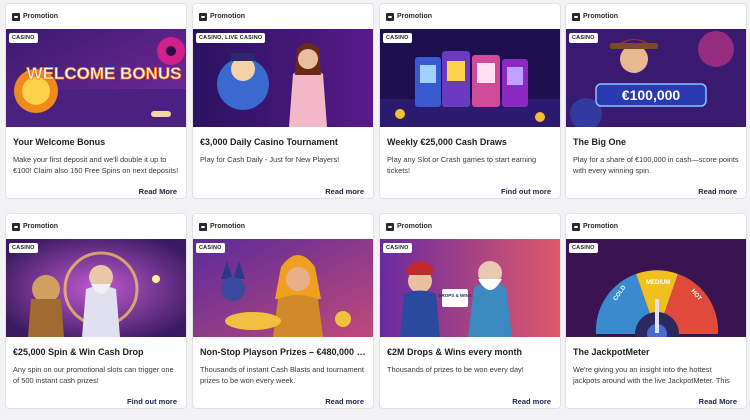 This screenshot has height=420, width=750. Describe the element at coordinates (59, 142) in the screenshot. I see `promo-title: Your Welcome Bonus` at that location.